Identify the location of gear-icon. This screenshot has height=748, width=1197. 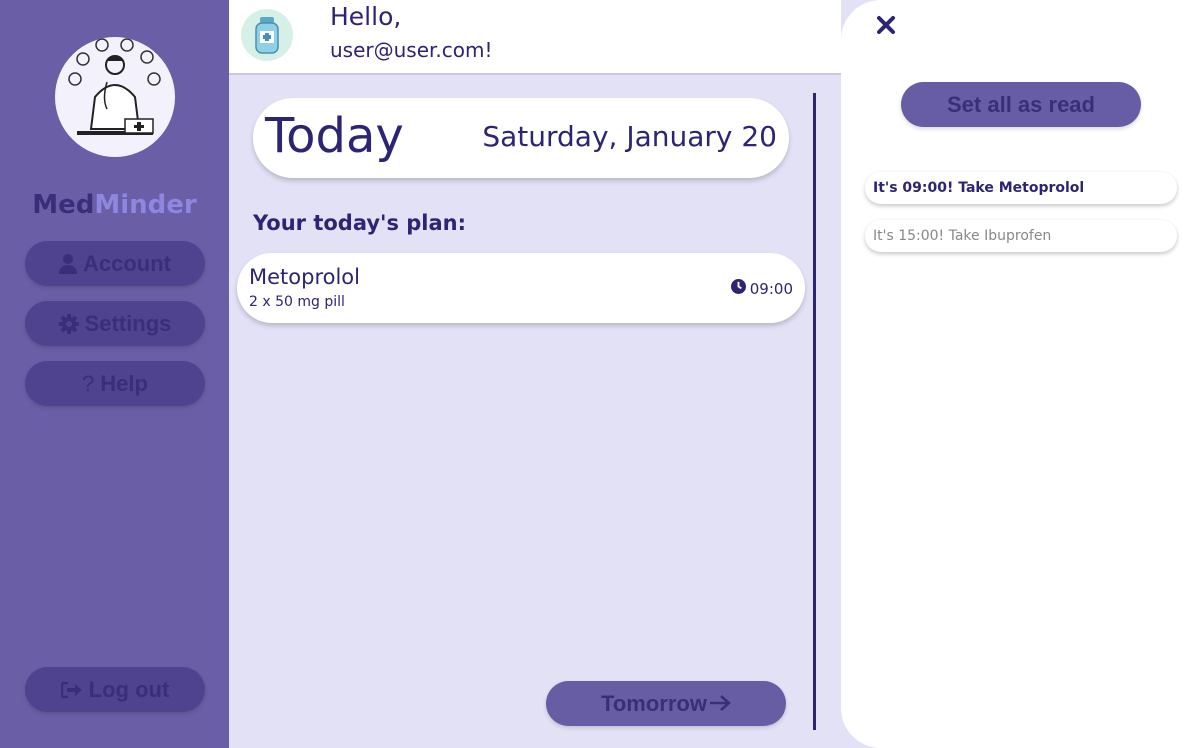
(68, 323).